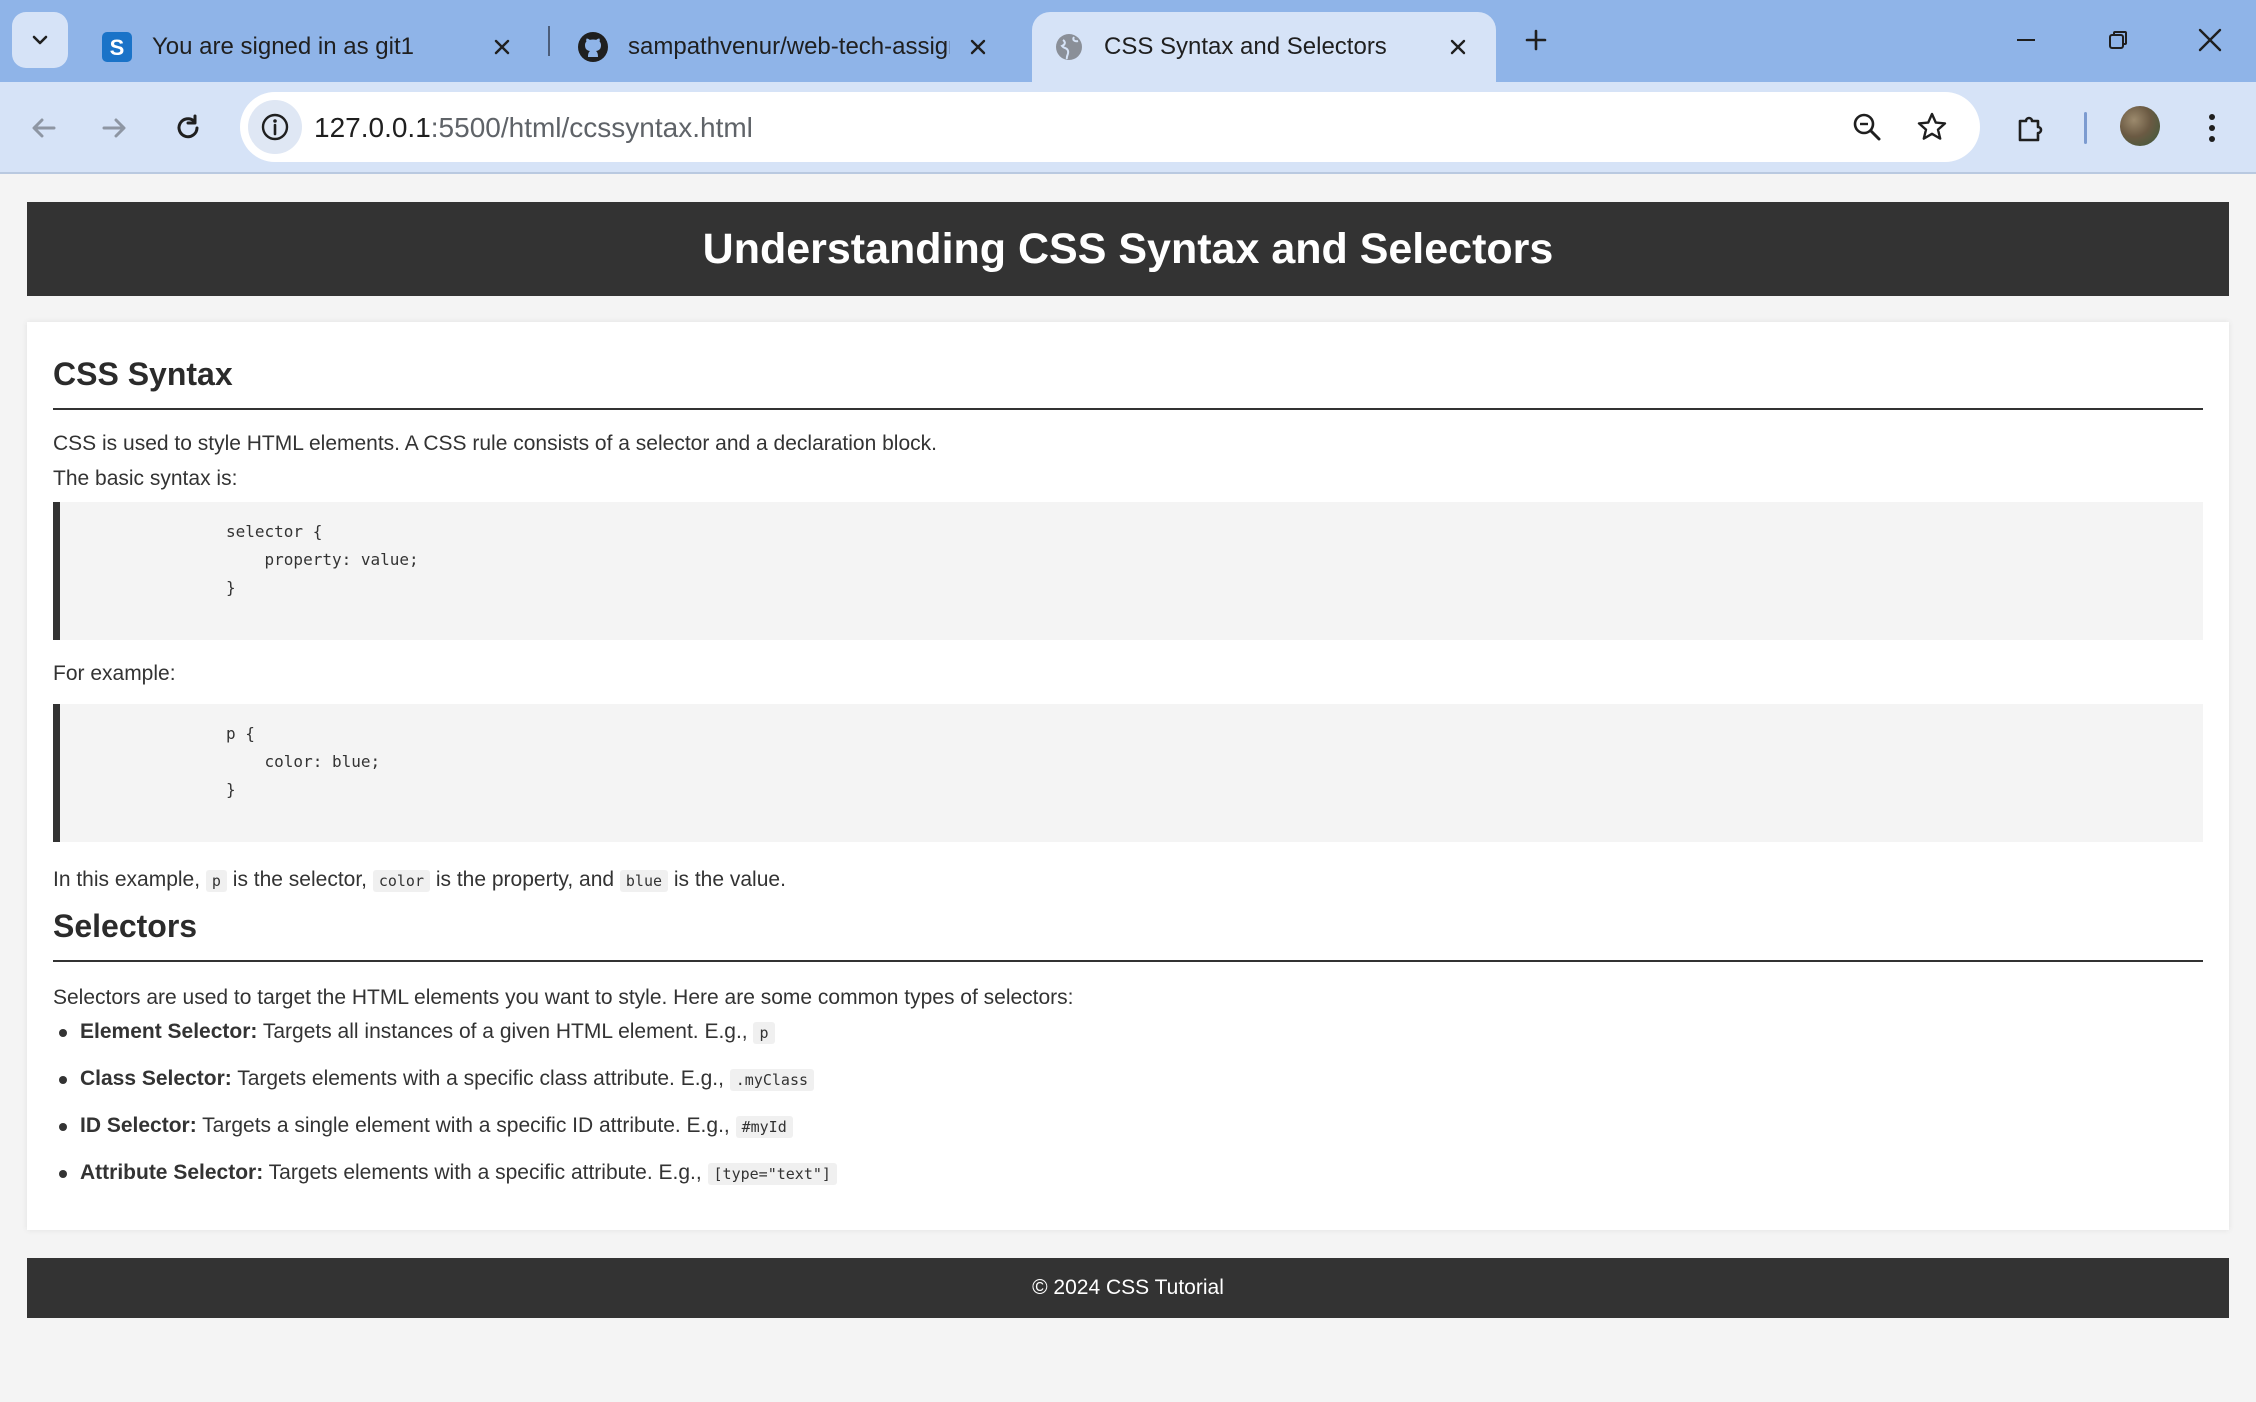  I want to click on zoom-button, so click(1867, 127).